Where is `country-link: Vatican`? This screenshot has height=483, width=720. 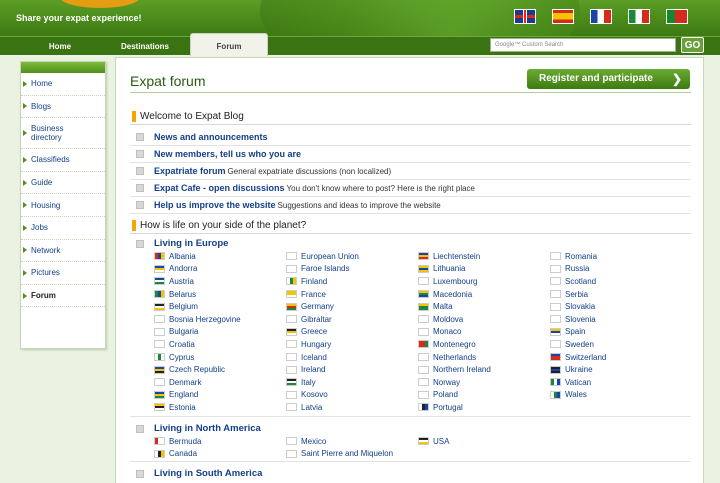 country-link: Vatican is located at coordinates (616, 382).